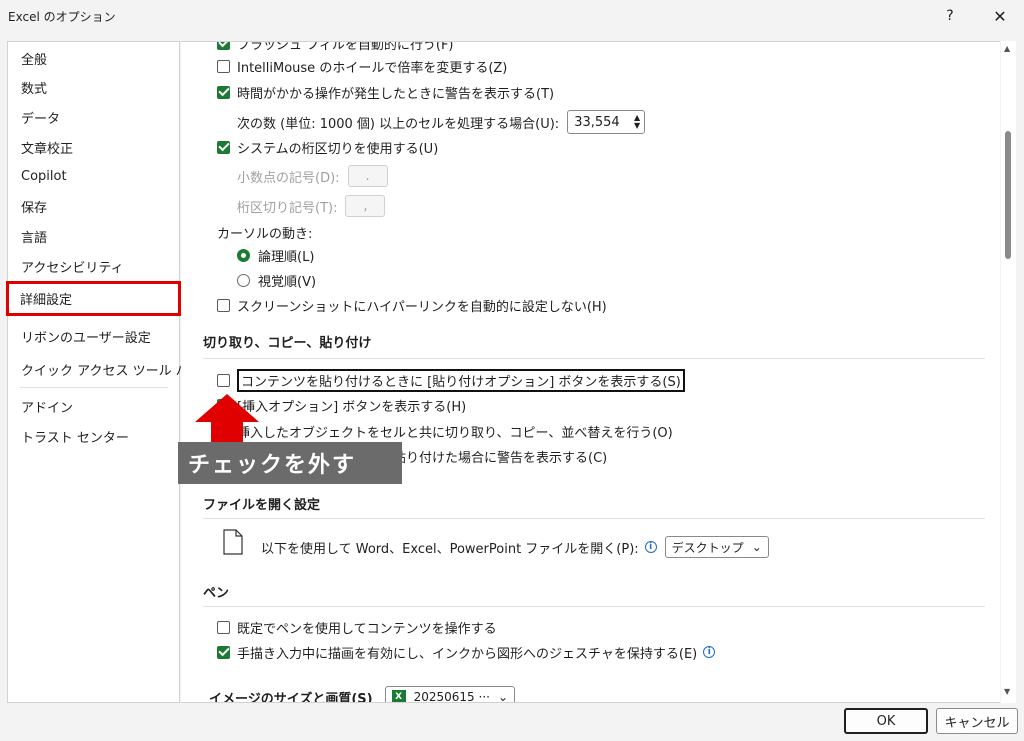  I want to click on ink-to-shape-checkbox, so click(223, 652).